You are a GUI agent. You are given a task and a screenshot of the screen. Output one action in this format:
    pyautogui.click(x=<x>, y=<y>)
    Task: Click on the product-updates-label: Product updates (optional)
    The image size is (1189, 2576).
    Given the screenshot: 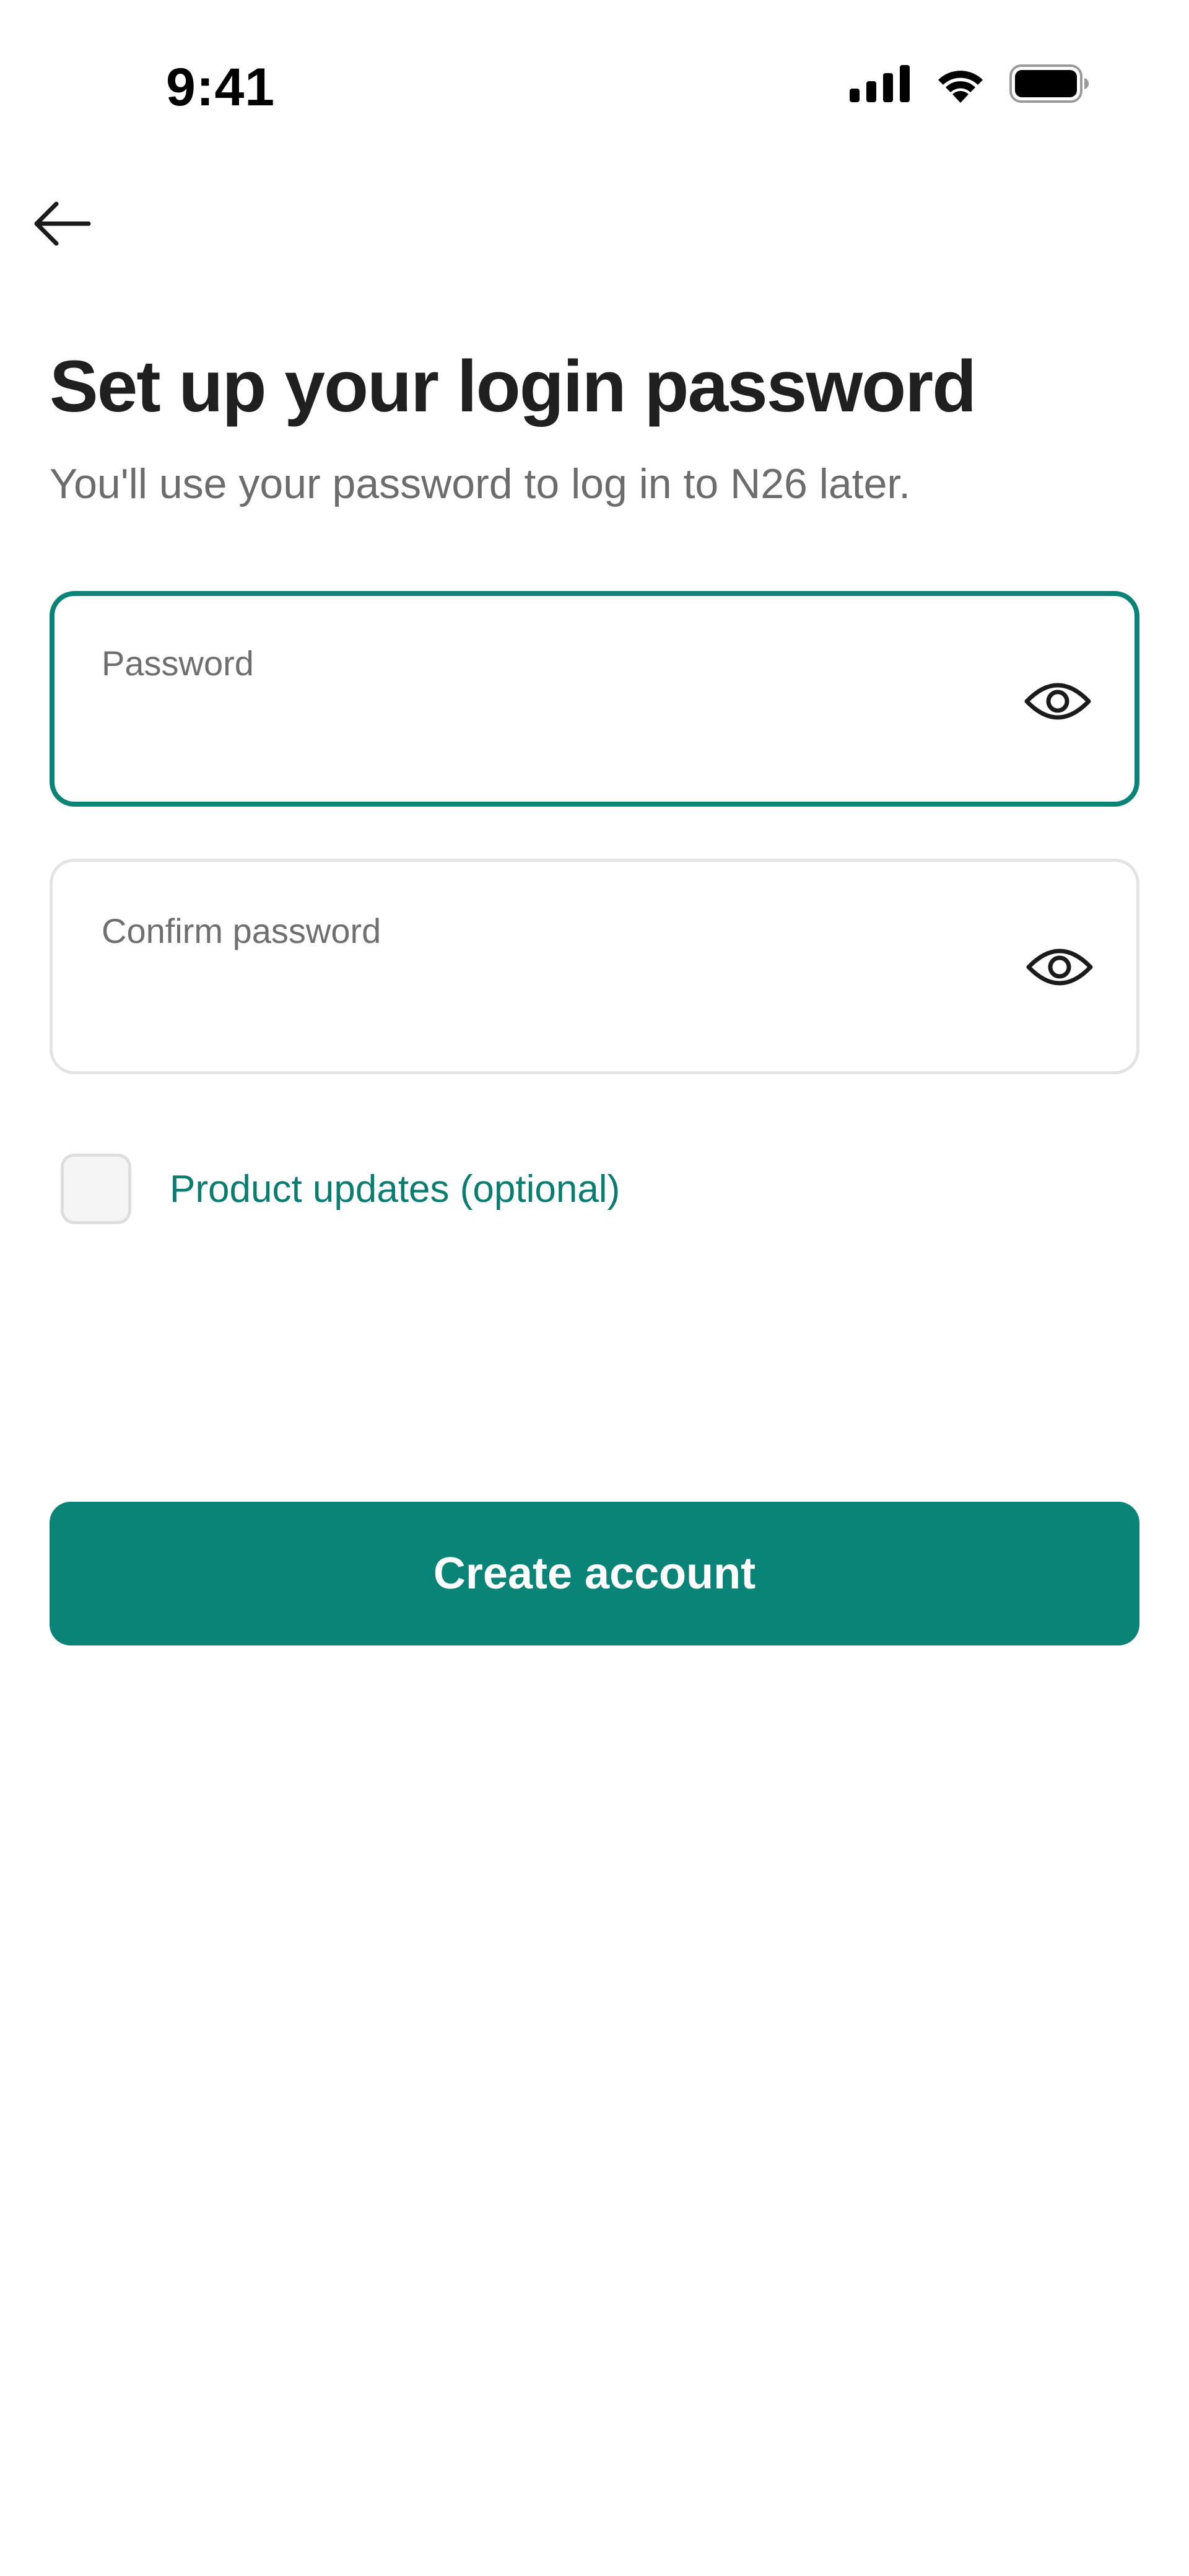 What is the action you would take?
    pyautogui.click(x=395, y=1189)
    